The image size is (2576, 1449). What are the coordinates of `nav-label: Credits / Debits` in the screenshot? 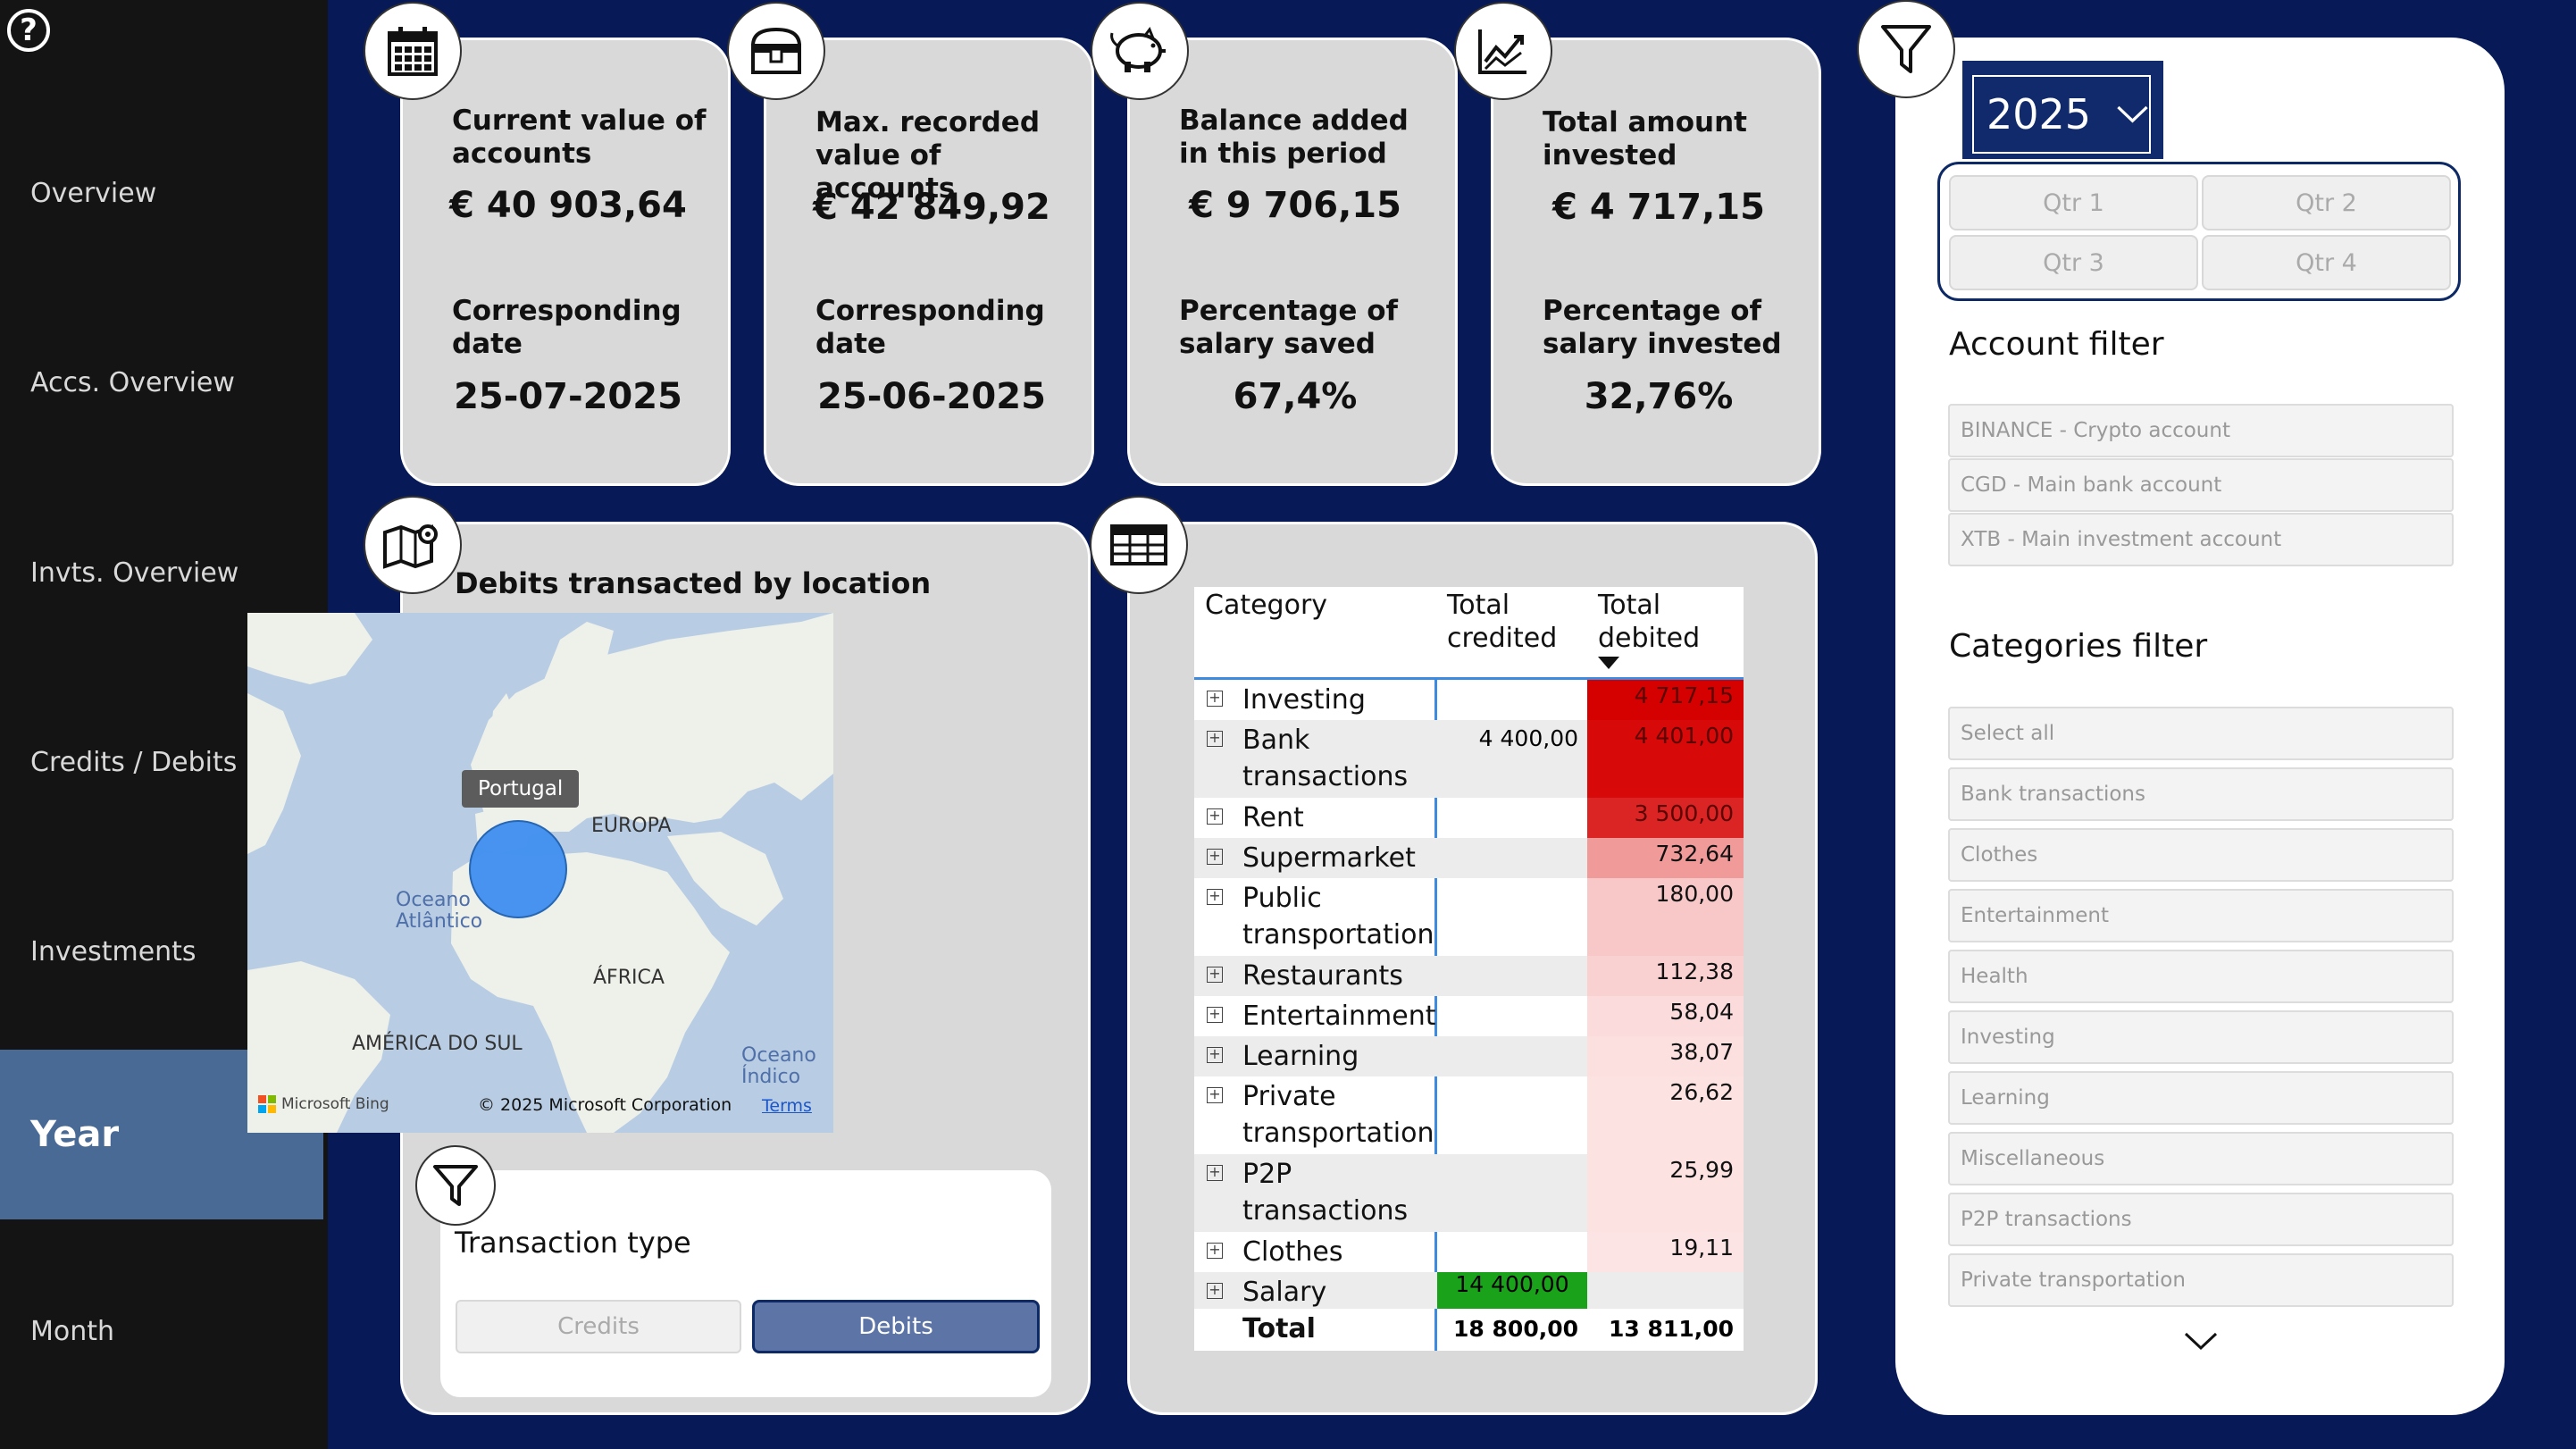 It's located at (134, 762).